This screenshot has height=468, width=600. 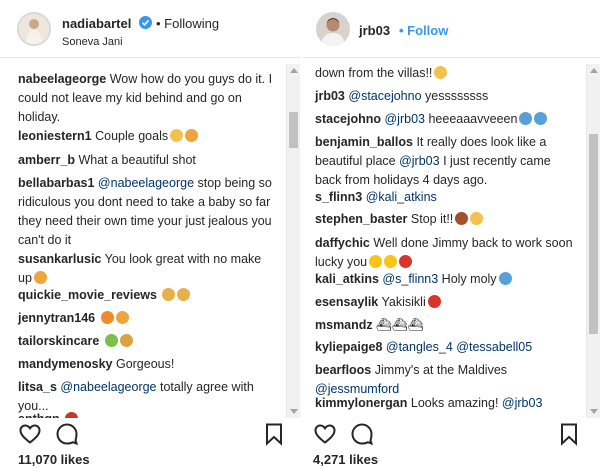 What do you see at coordinates (148, 160) in the screenshot?
I see `comment: amberr_b What a beautiful shot` at bounding box center [148, 160].